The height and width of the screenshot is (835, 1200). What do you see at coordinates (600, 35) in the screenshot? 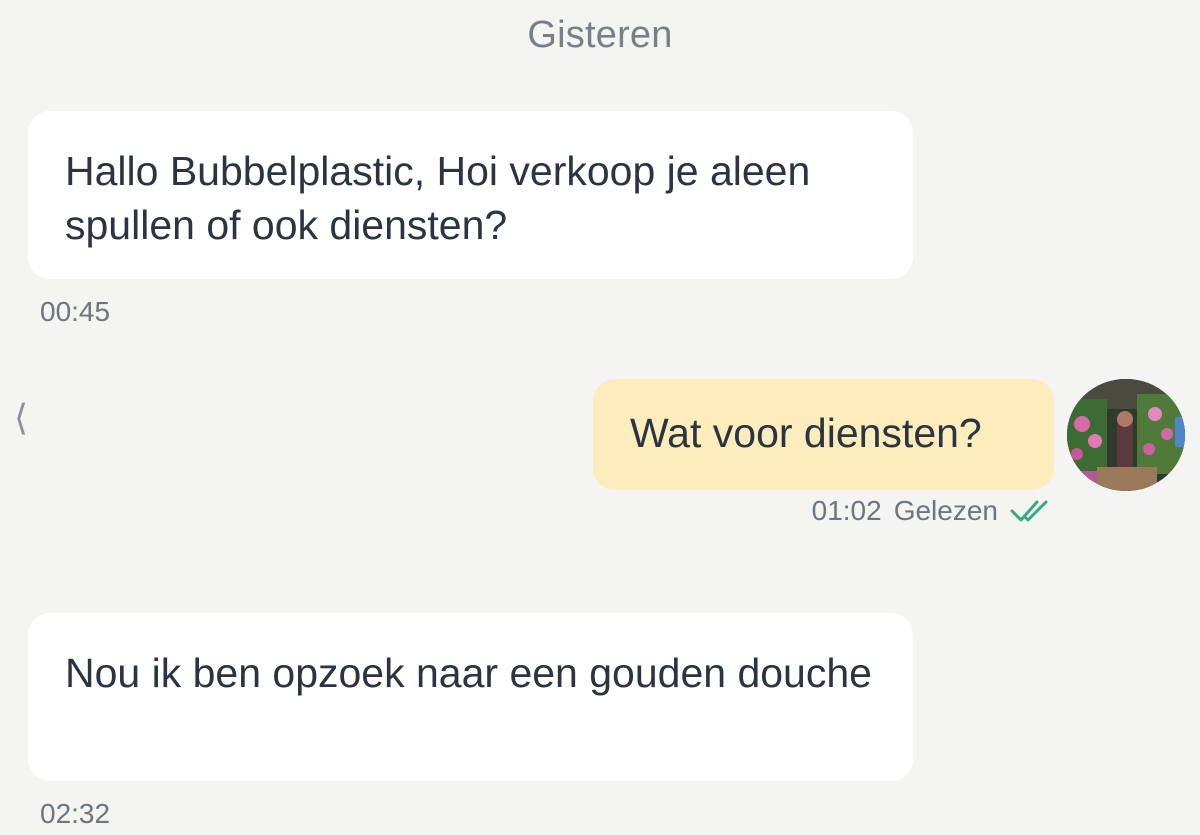
I see `date-separator: Gisteren` at bounding box center [600, 35].